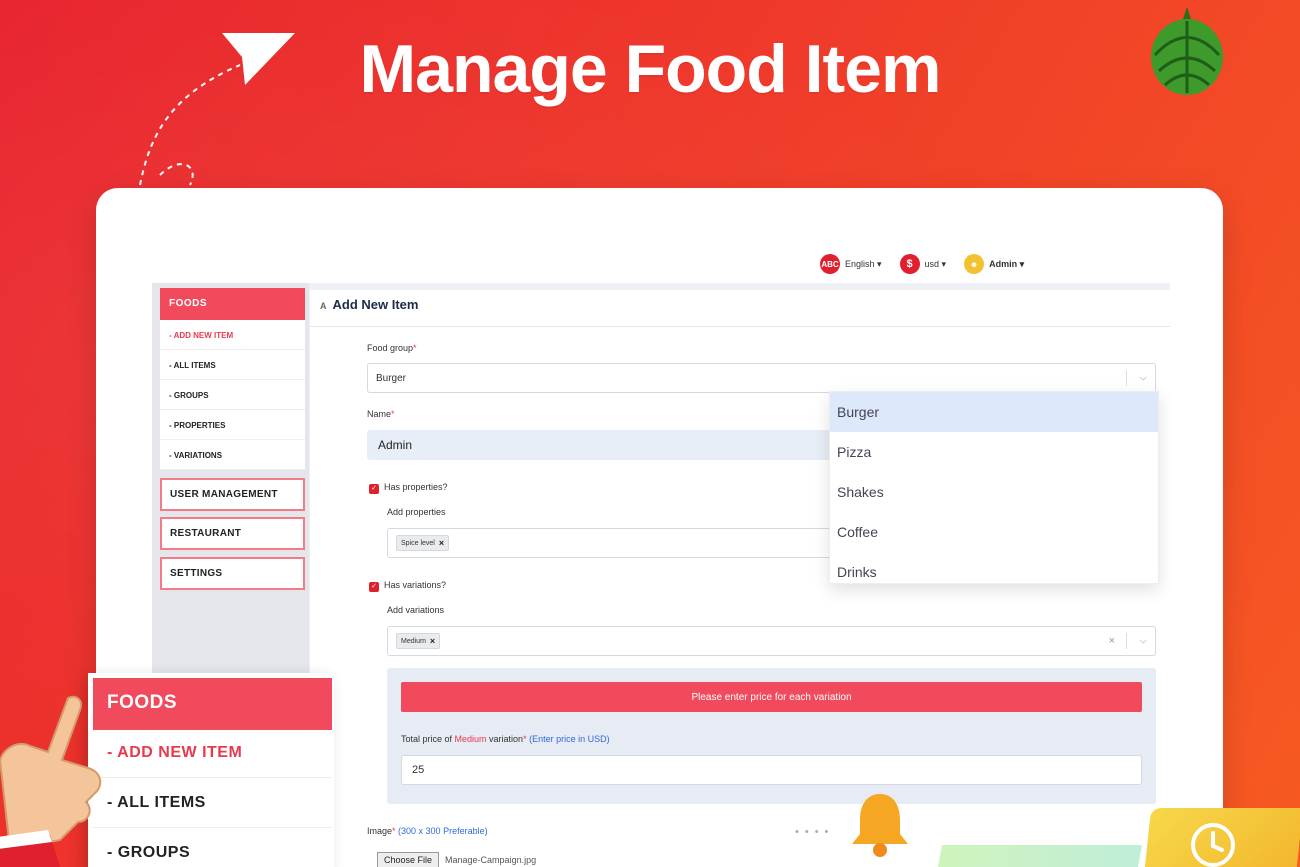 The image size is (1300, 867). Describe the element at coordinates (323, 306) in the screenshot. I see `page-title-prefix: A` at that location.